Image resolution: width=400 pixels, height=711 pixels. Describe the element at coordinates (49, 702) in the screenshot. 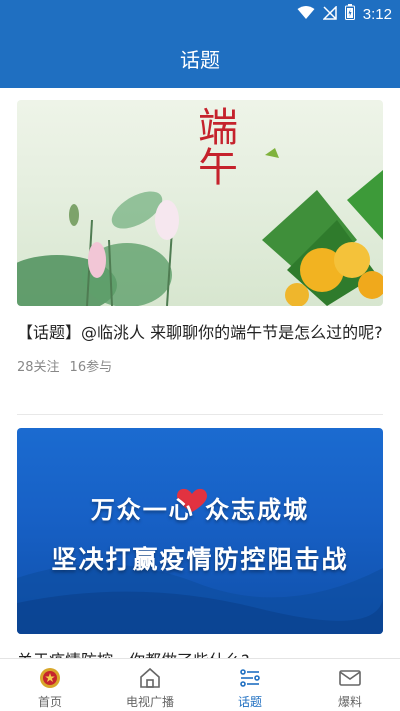

I see `nav-label: 首页` at that location.